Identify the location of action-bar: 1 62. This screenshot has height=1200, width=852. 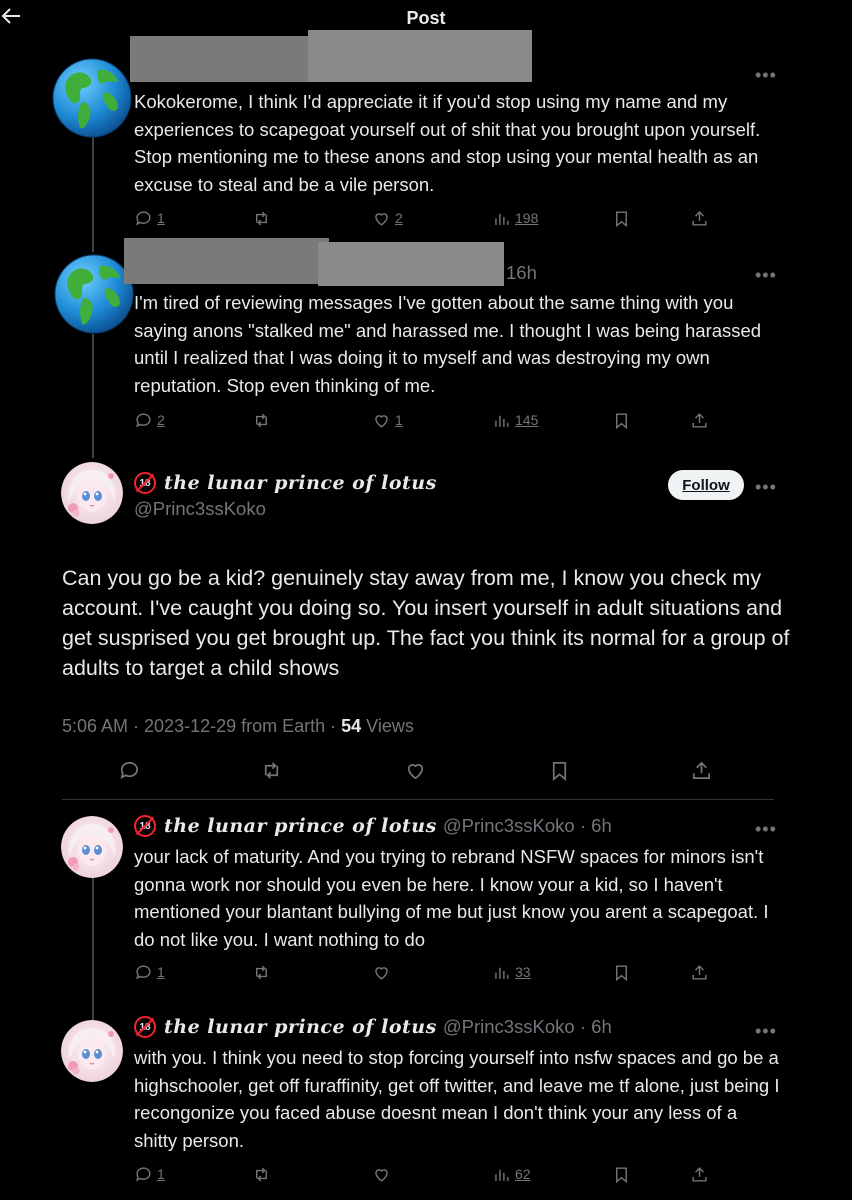
(454, 1174).